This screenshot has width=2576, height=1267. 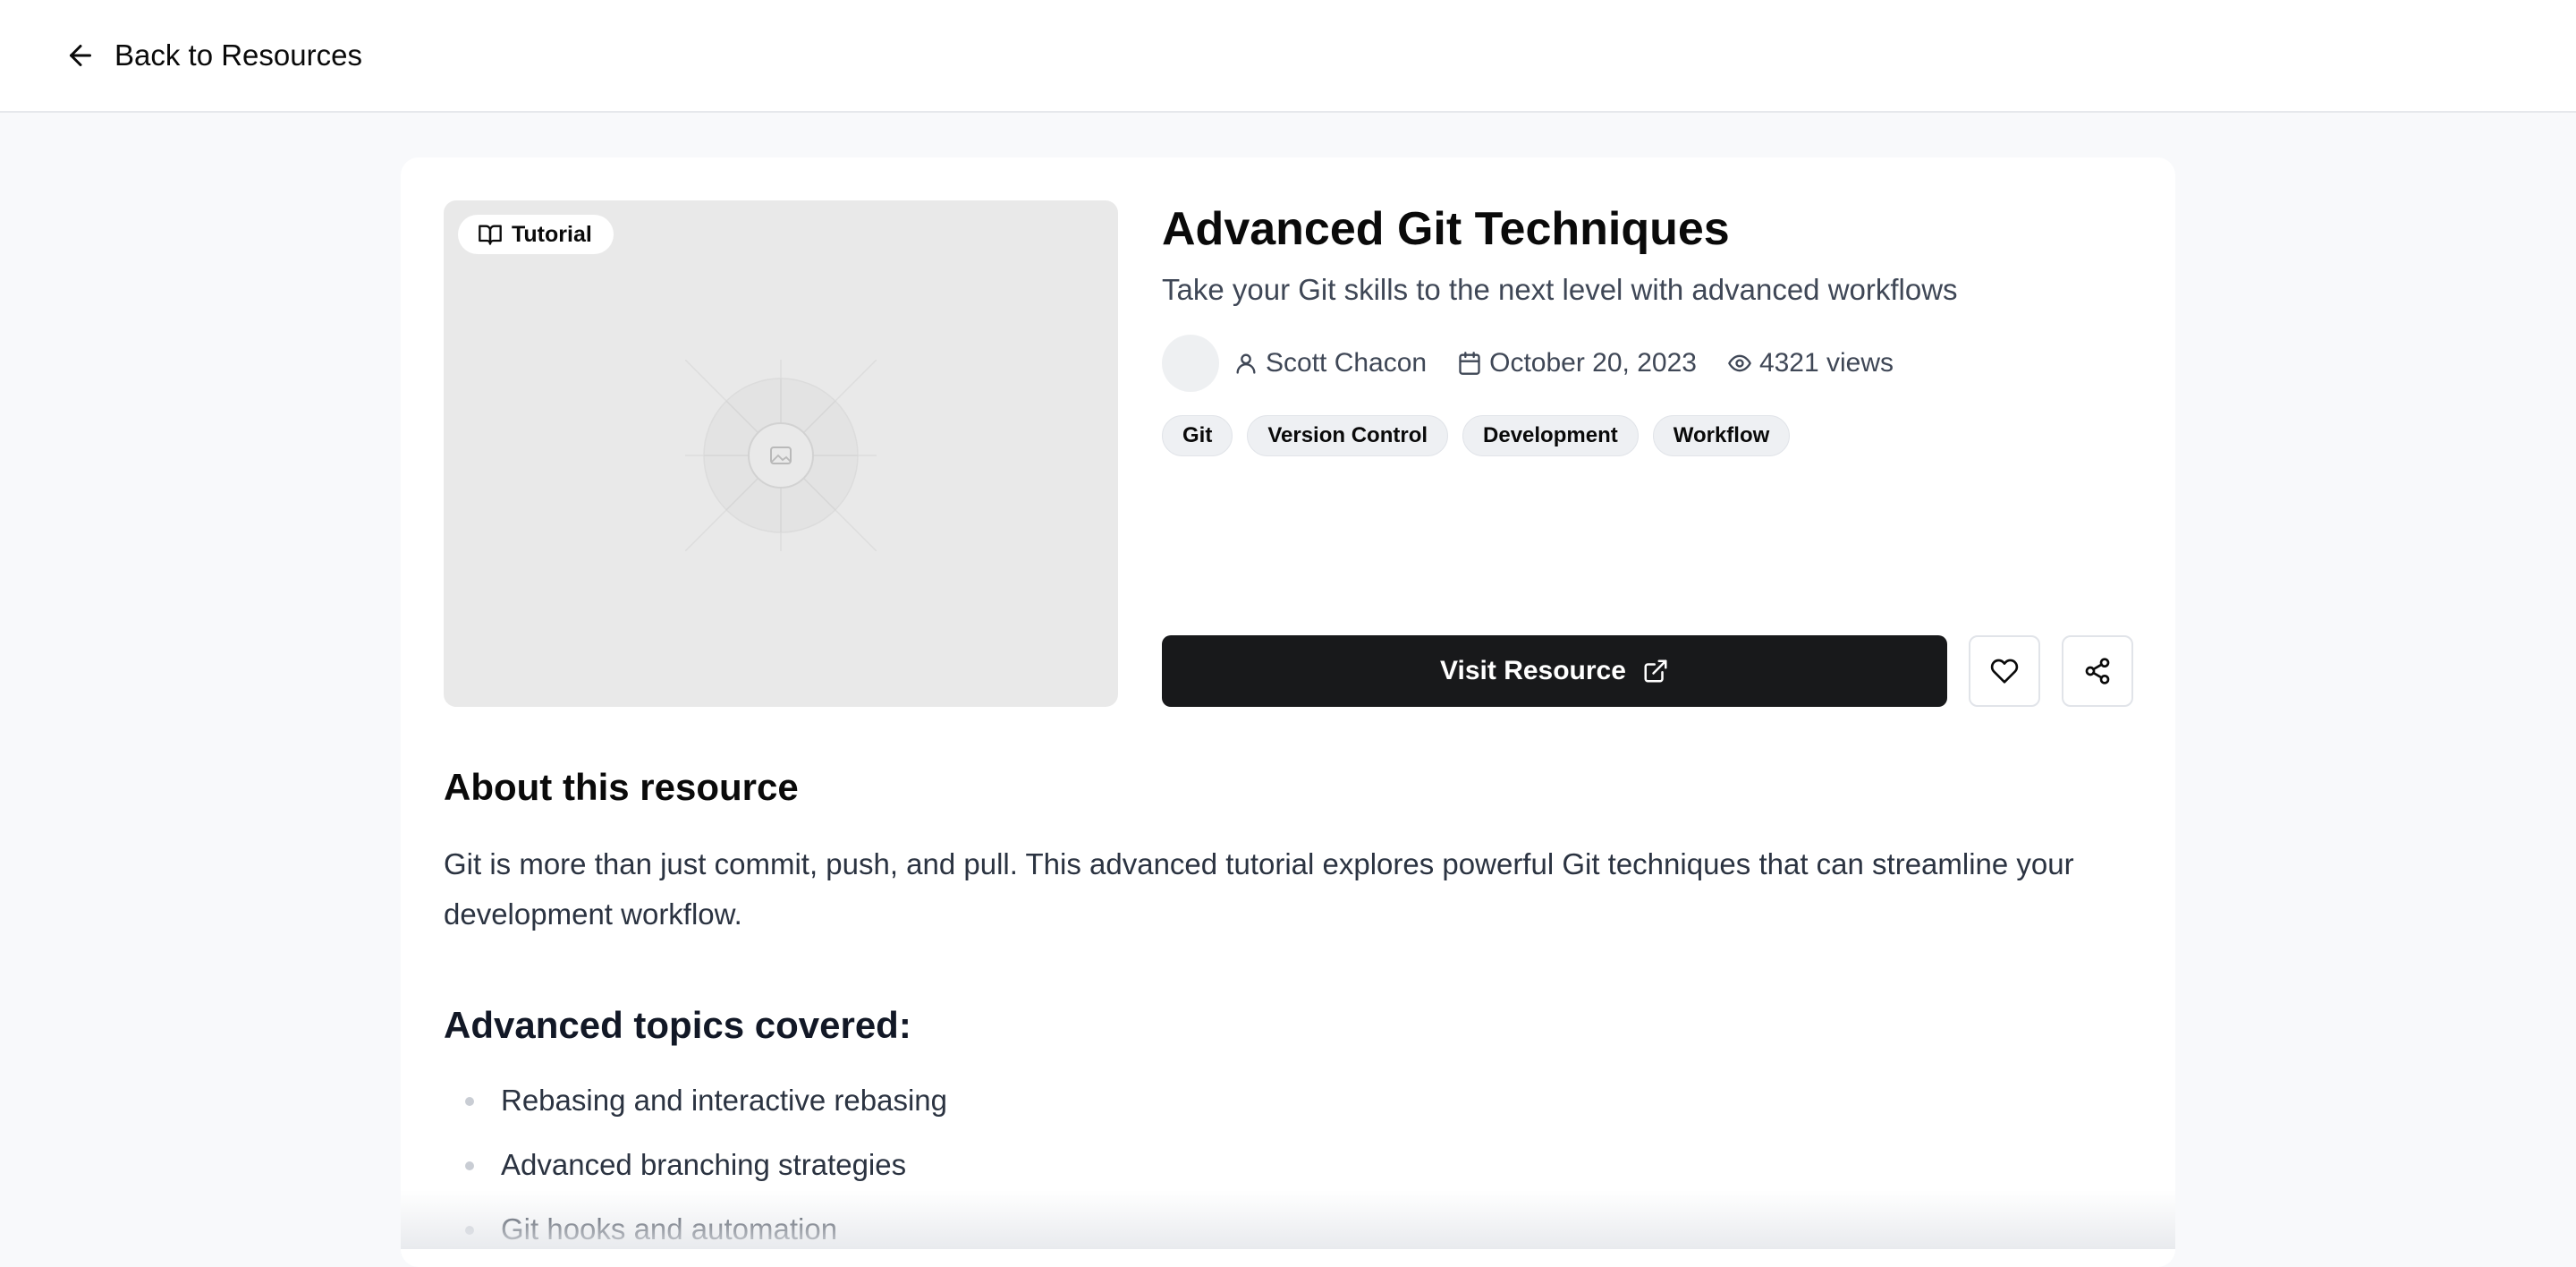 I want to click on type-badge-label: Tutorial, so click(x=552, y=234).